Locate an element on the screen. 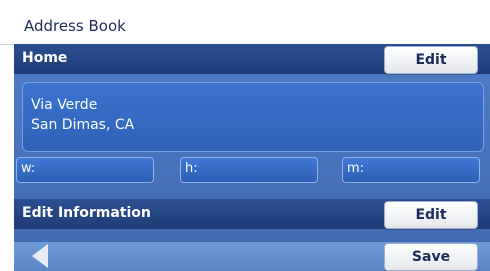 This screenshot has width=490, height=271. mobile-phone-field: m: is located at coordinates (411, 170).